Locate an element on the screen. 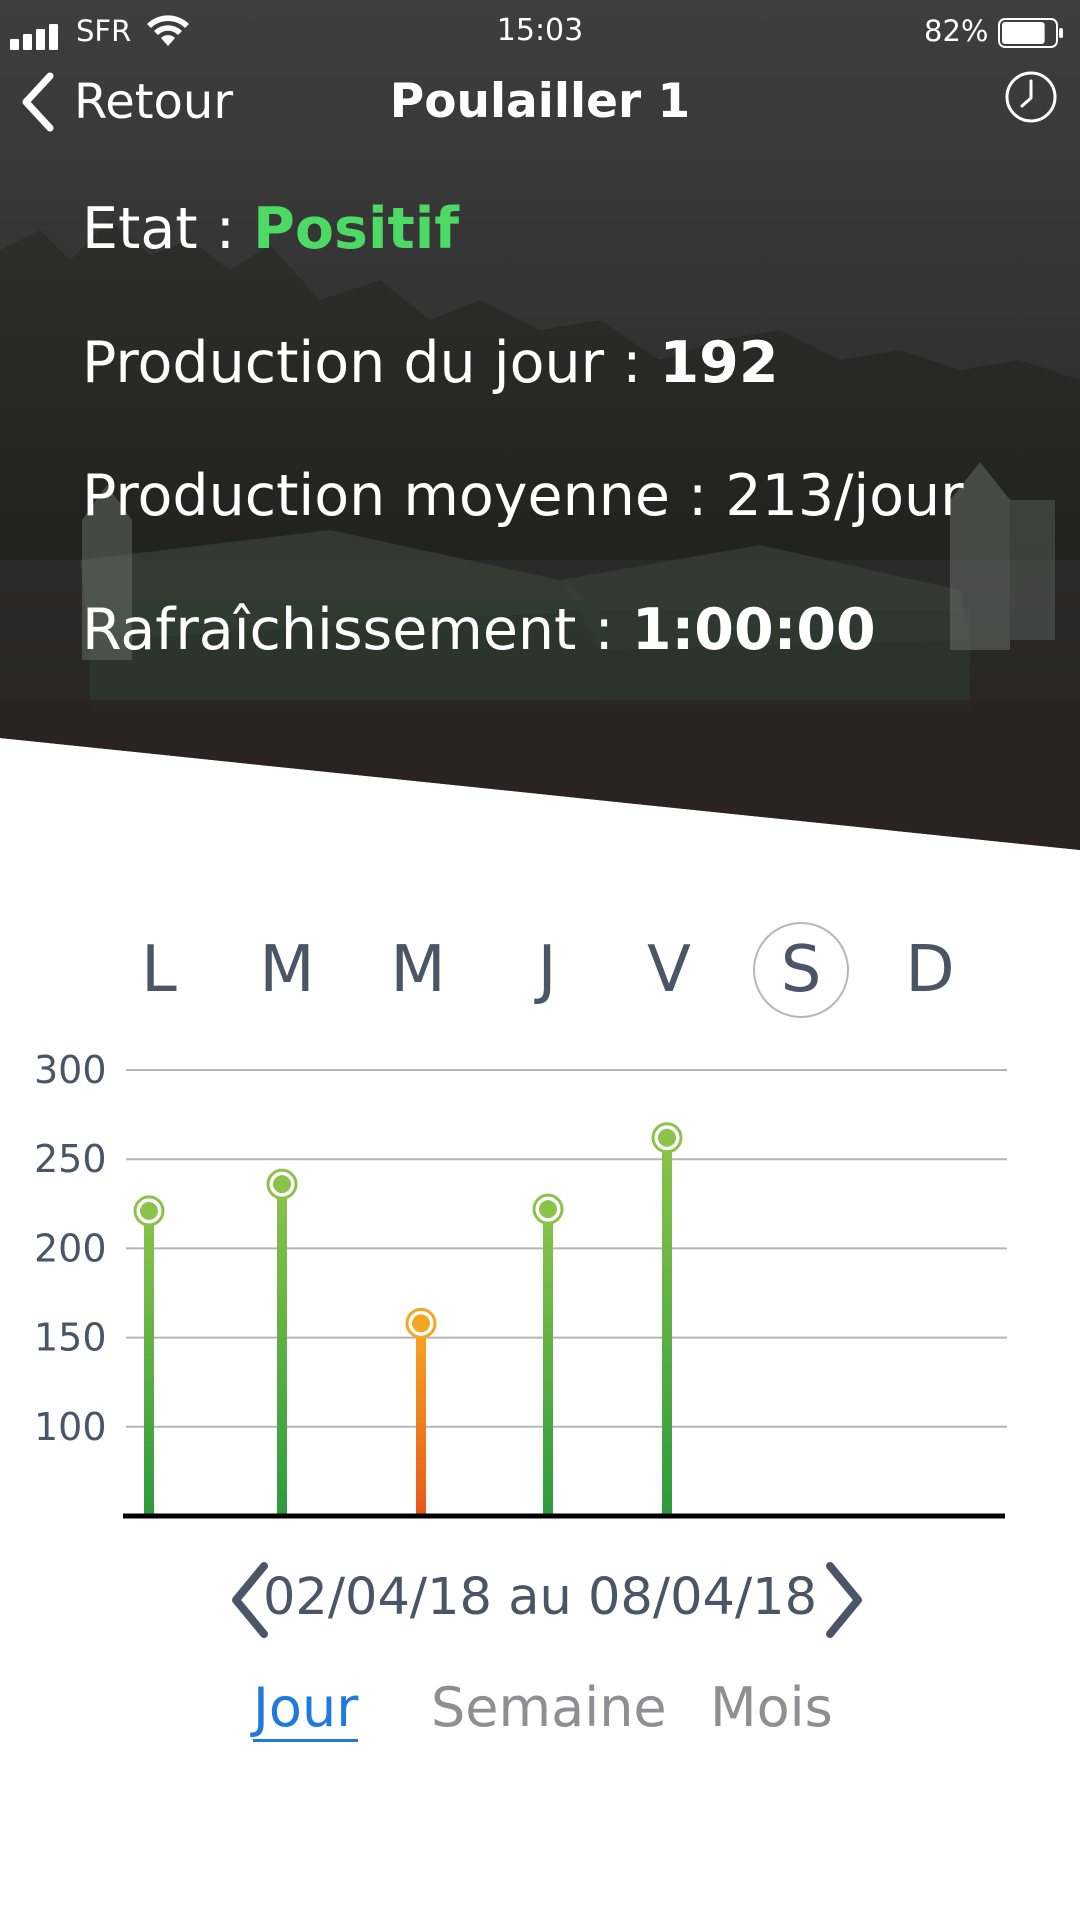  stat-production-jour-label: Production du jour : is located at coordinates (371, 363).